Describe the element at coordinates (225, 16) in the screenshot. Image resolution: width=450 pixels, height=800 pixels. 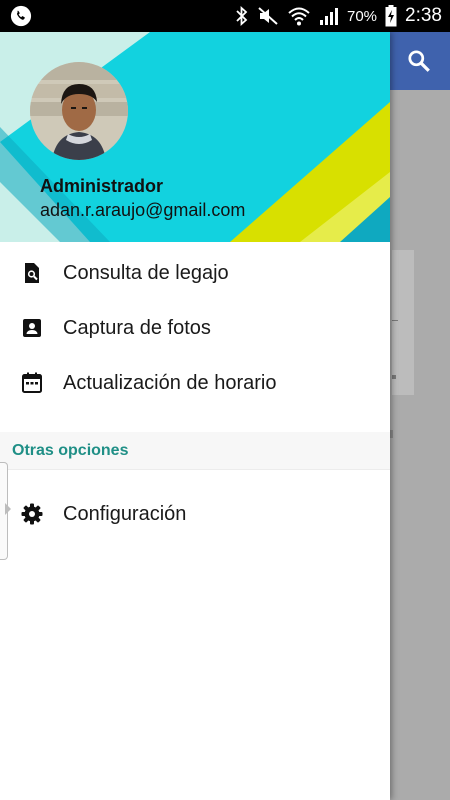
I see `status-bar: 70% 2:38` at that location.